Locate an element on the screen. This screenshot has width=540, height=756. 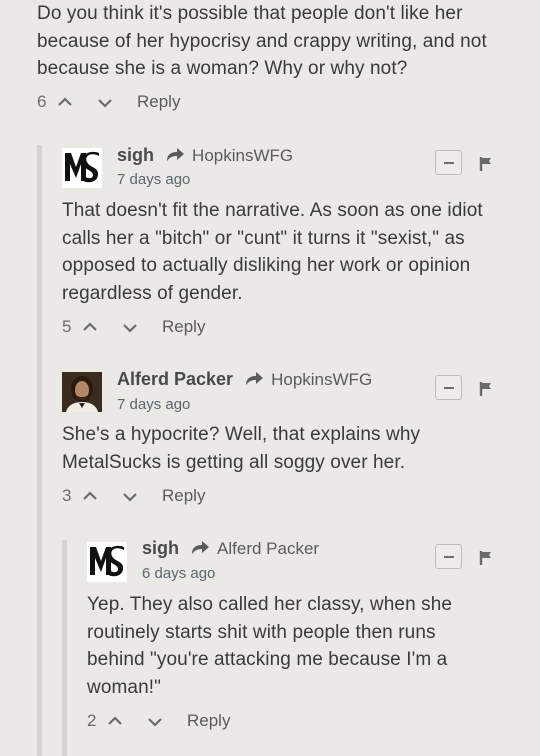
comment-timestamp: 6 days ago is located at coordinates (178, 573).